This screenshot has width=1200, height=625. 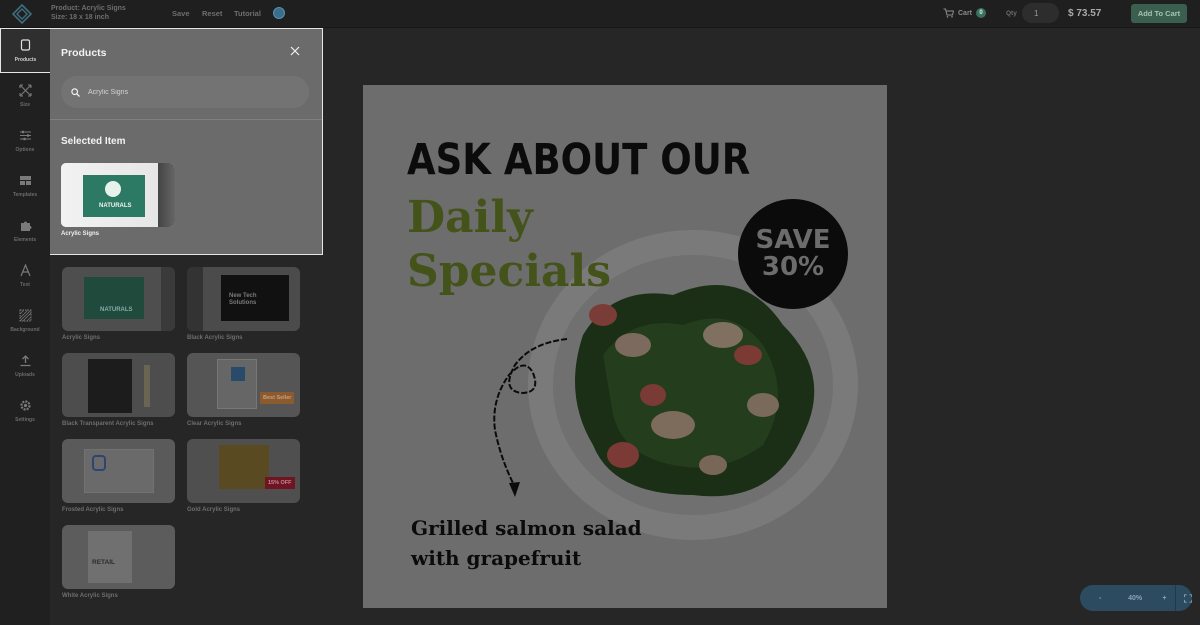 What do you see at coordinates (496, 558) in the screenshot?
I see `dish-line: with grapefruit` at bounding box center [496, 558].